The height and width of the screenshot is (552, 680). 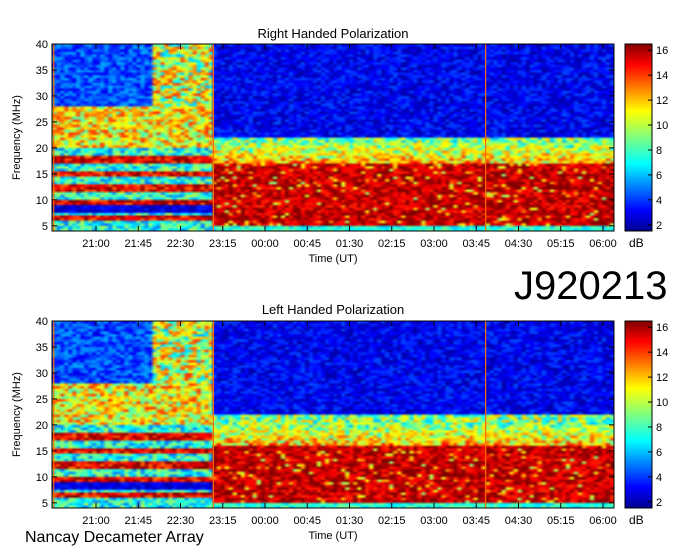 What do you see at coordinates (114, 537) in the screenshot?
I see `instrument-label: Nancay Decameter Array` at bounding box center [114, 537].